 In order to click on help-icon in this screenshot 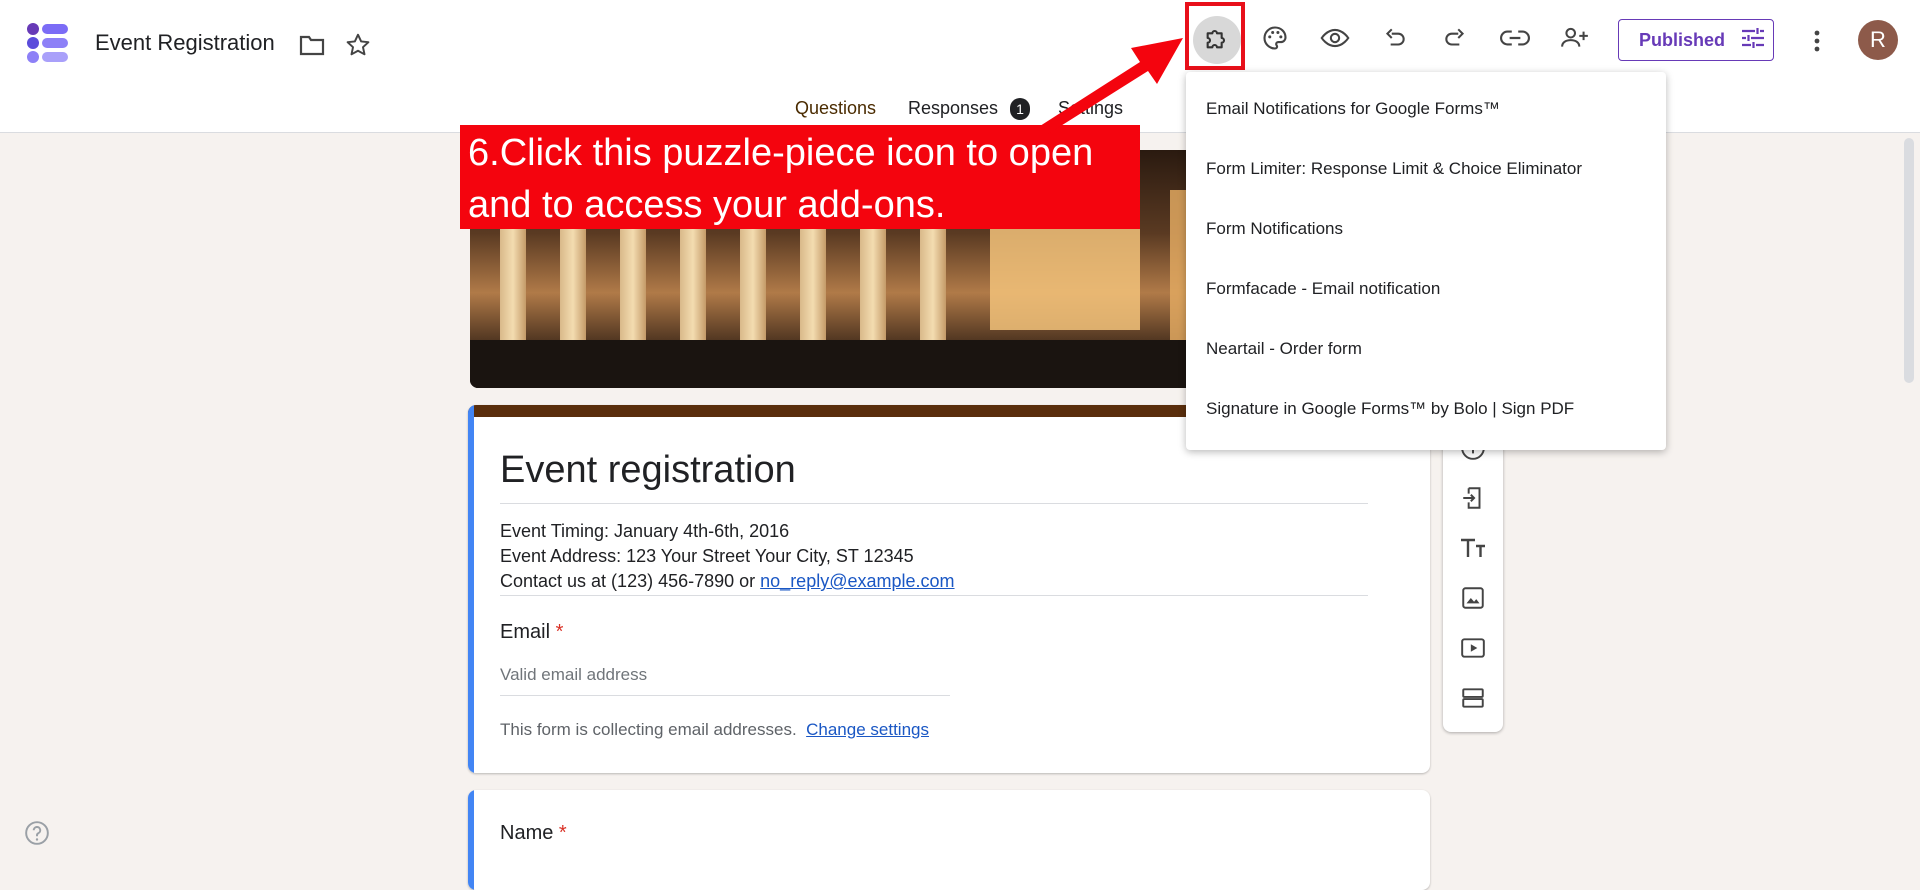, I will do `click(37, 835)`.